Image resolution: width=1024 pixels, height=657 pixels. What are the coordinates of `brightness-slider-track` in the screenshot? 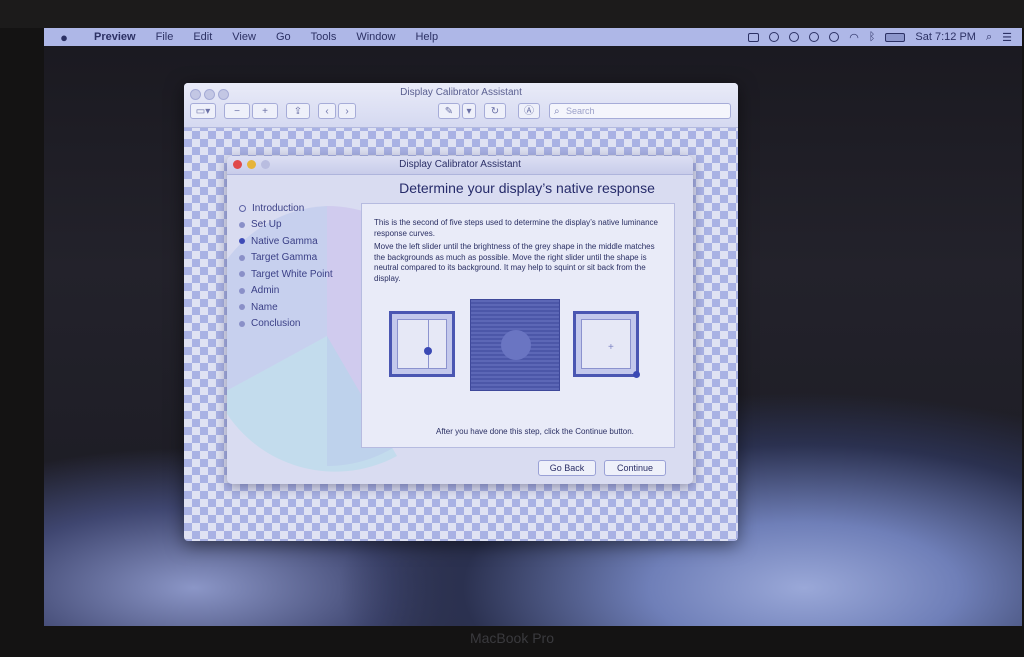 It's located at (428, 344).